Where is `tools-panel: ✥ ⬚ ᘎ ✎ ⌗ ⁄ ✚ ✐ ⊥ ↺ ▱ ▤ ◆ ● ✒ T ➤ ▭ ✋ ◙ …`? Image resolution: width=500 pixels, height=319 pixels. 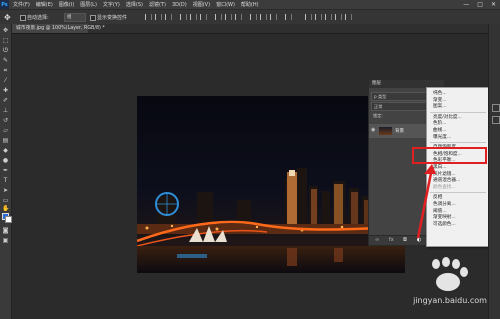
tools-panel: ✥ ⬚ ᘎ ✎ ⌗ ⁄ ✚ ✐ ⊥ ↺ ▱ ▤ ◆ ● ✒ T ➤ ▭ ✋ ◙ … is located at coordinates (6, 171).